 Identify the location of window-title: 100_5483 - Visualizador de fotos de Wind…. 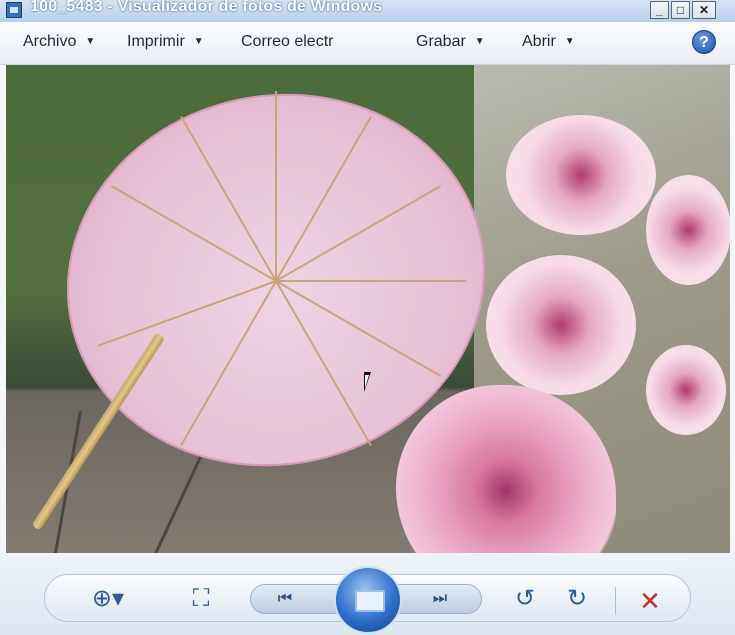
(206, 7).